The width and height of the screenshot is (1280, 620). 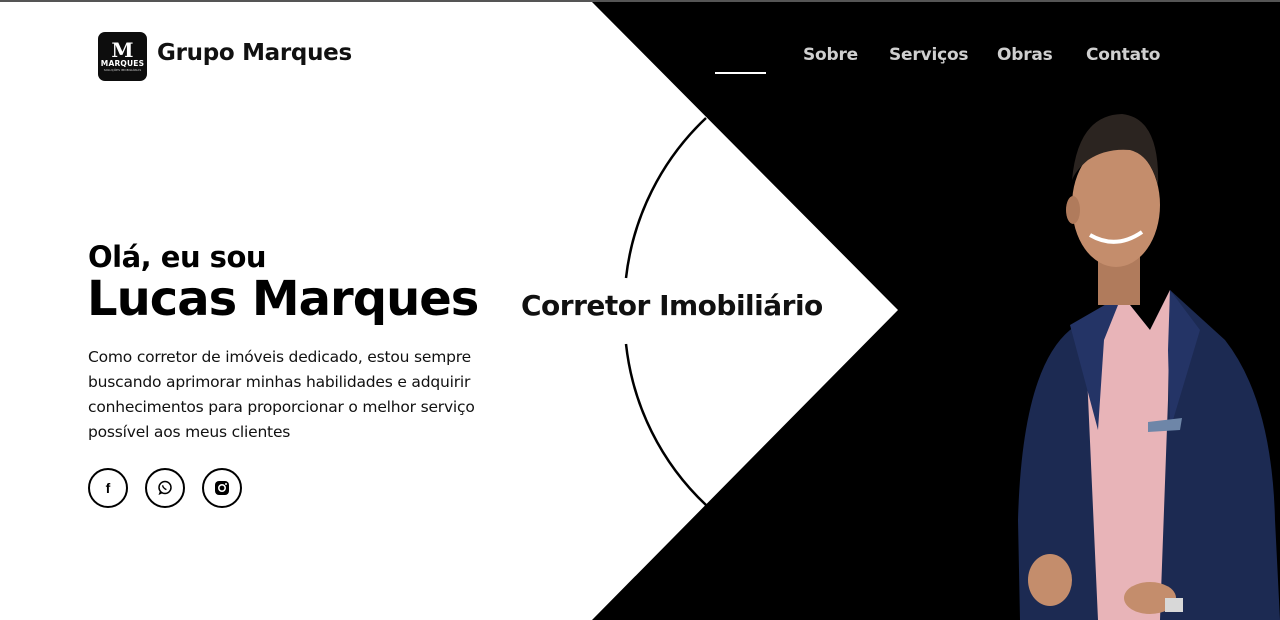 What do you see at coordinates (672, 305) in the screenshot?
I see `hero-role: Corretor Imobiliário` at bounding box center [672, 305].